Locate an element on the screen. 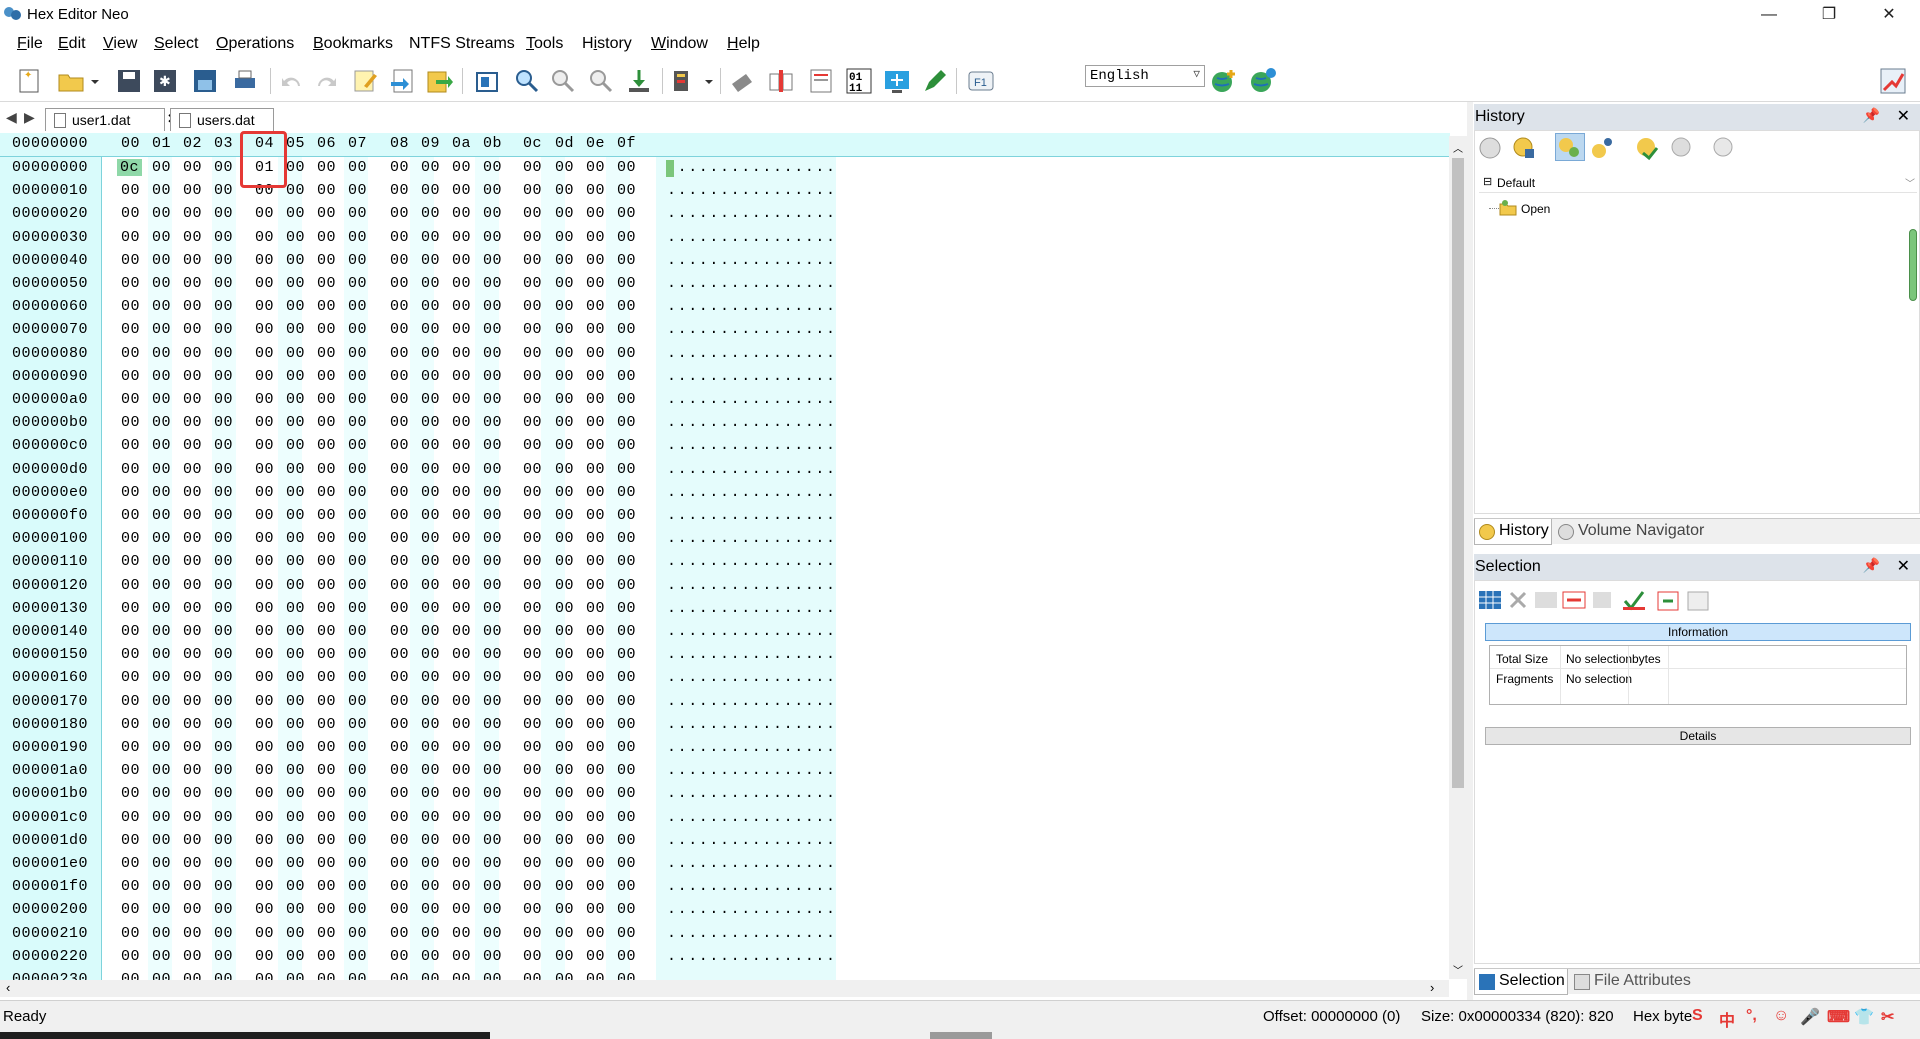 This screenshot has height=1039, width=1920. tab-file-attributes: File Attributes is located at coordinates (1650, 982).